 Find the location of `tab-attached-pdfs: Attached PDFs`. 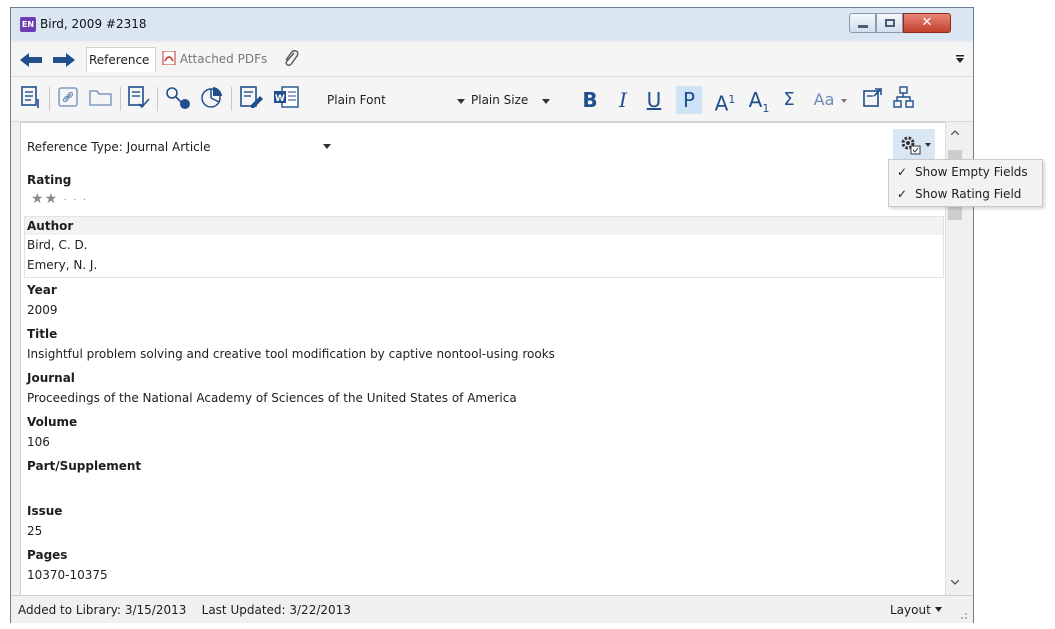

tab-attached-pdfs: Attached PDFs is located at coordinates (214, 59).